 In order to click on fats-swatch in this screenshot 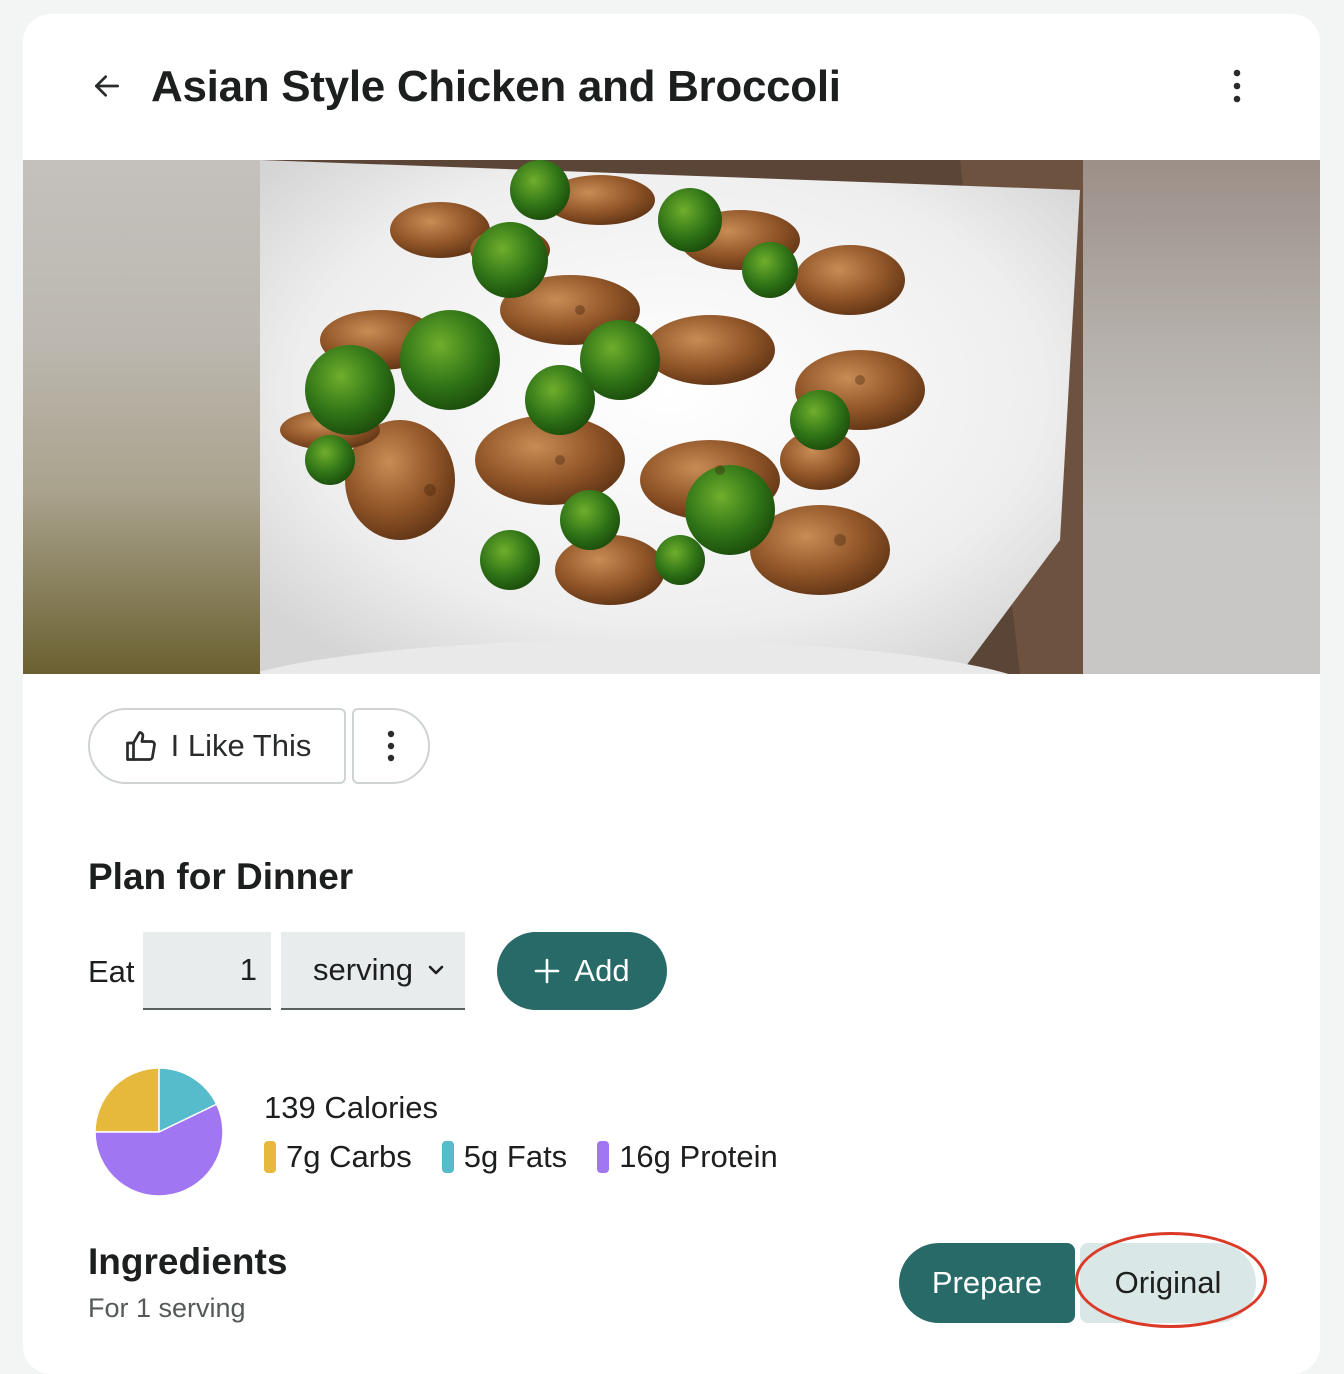, I will do `click(447, 1157)`.